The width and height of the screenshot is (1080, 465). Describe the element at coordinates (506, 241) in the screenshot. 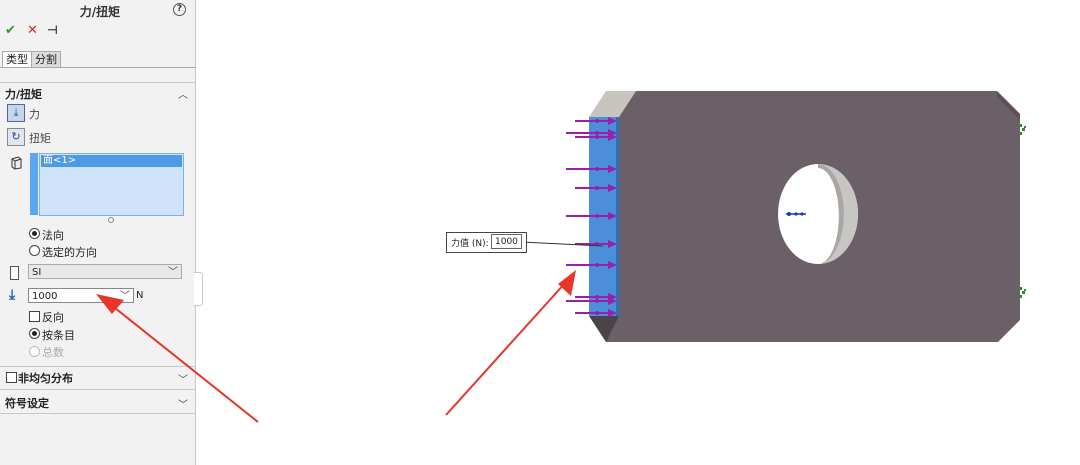

I see `callout-value-input: 1000` at that location.